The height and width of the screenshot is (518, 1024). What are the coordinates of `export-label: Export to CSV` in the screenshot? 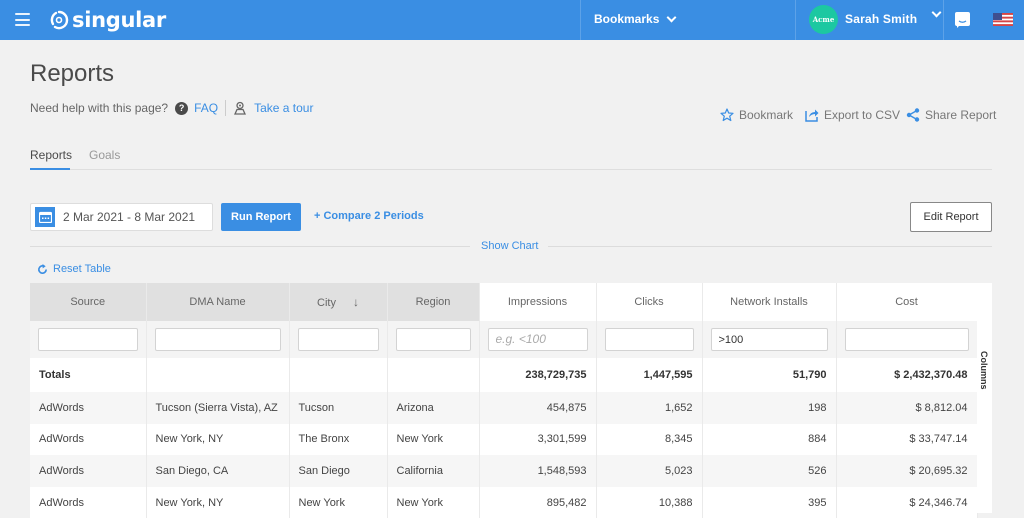 It's located at (862, 115).